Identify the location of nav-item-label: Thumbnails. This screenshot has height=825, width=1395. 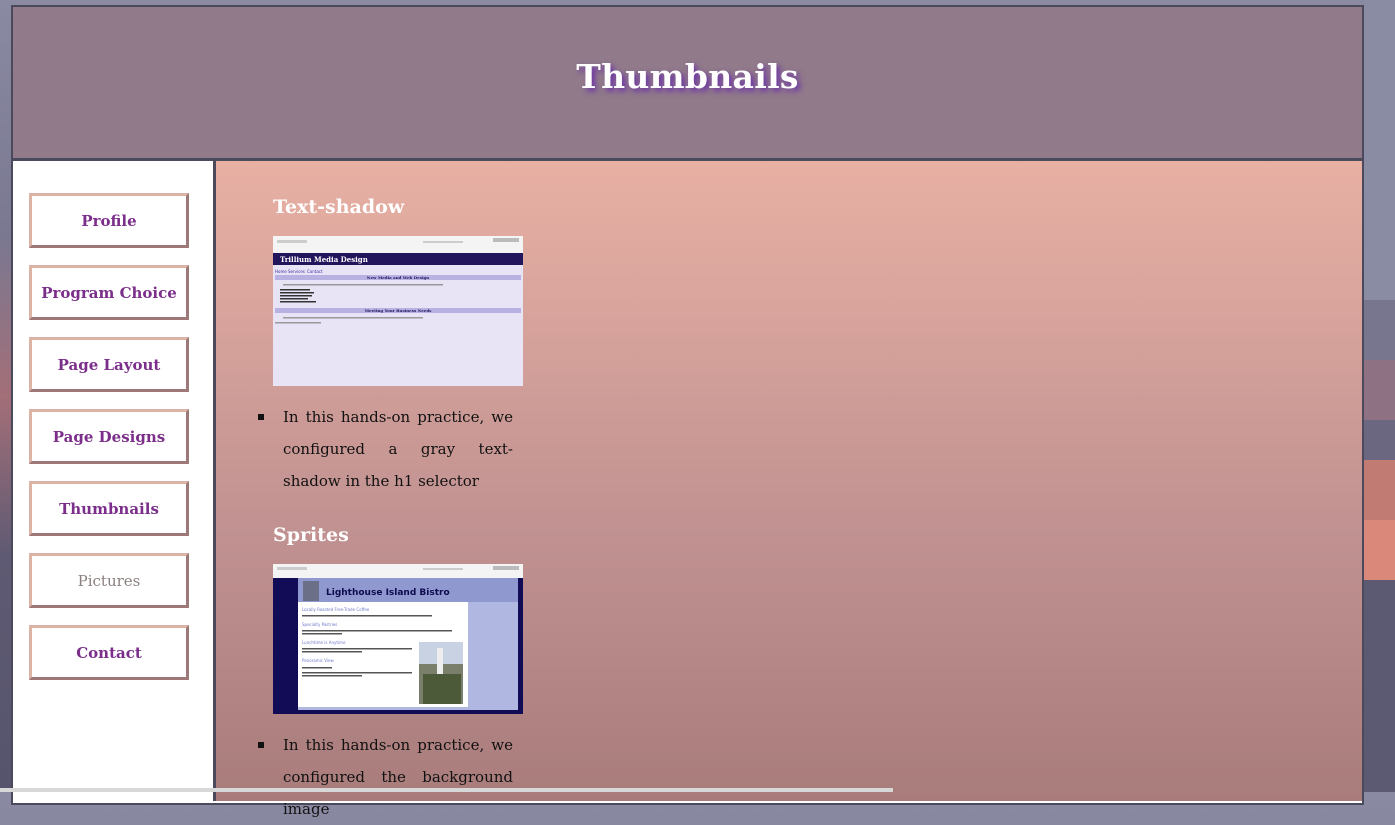
(109, 509).